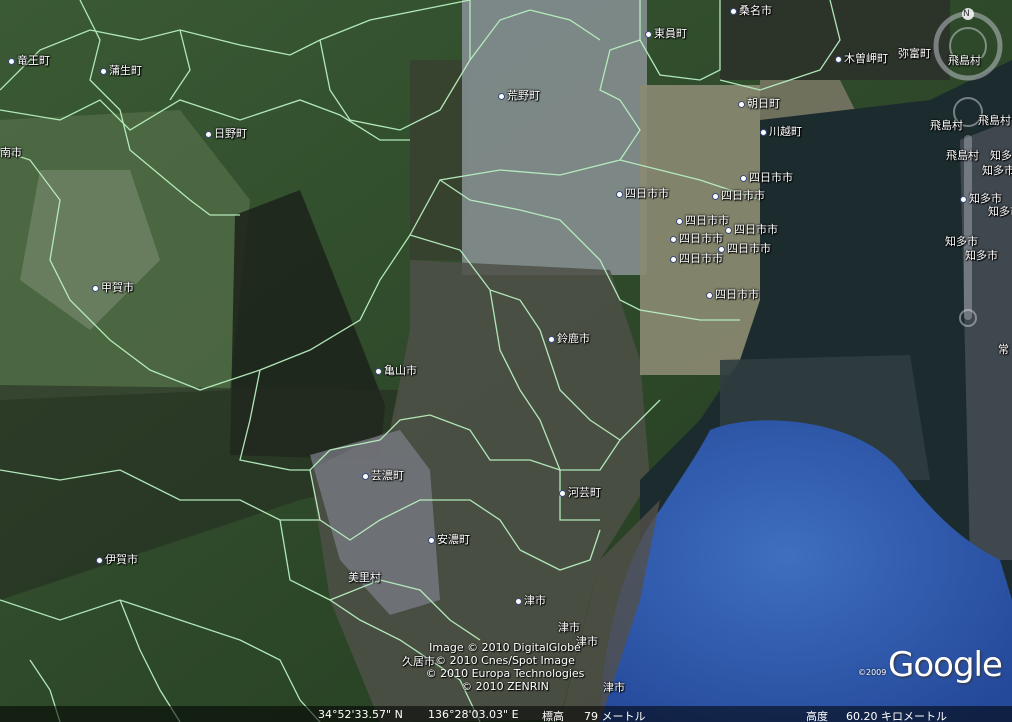  What do you see at coordinates (966, 14) in the screenshot?
I see `compass-north-letter: N` at bounding box center [966, 14].